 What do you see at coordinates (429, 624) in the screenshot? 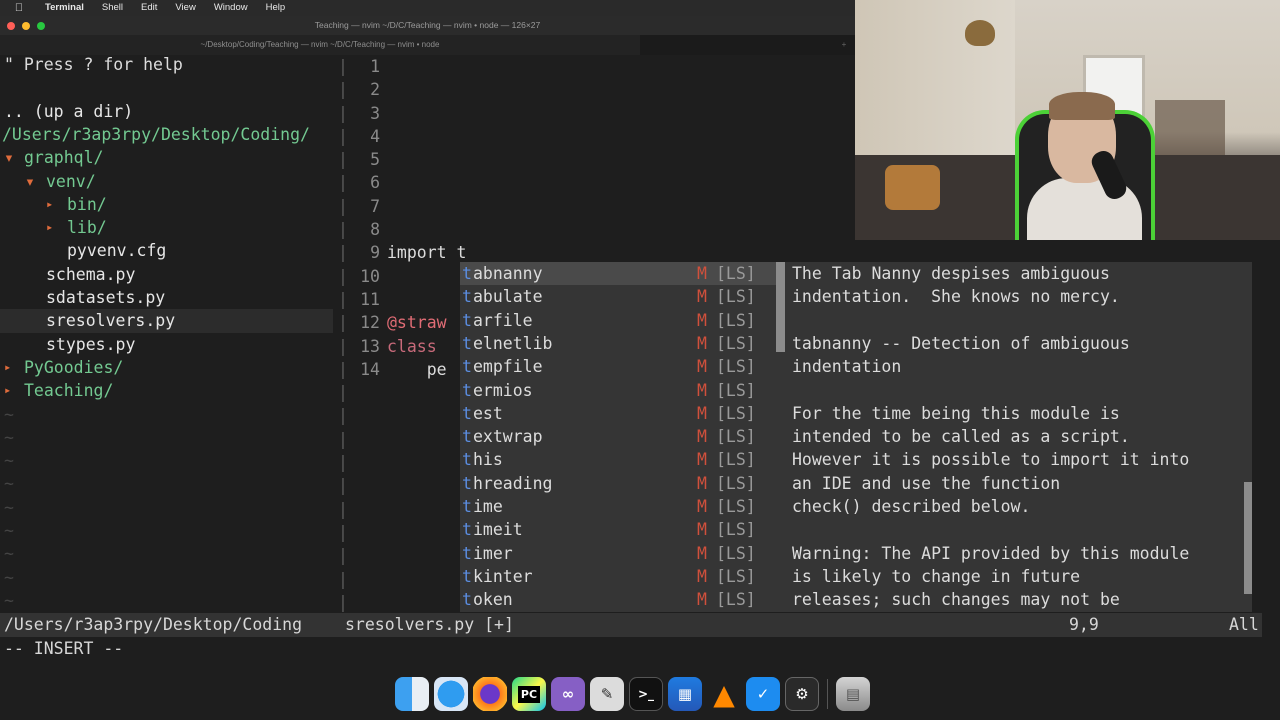
I see `status-filename: sresolvers.py [+]` at bounding box center [429, 624].